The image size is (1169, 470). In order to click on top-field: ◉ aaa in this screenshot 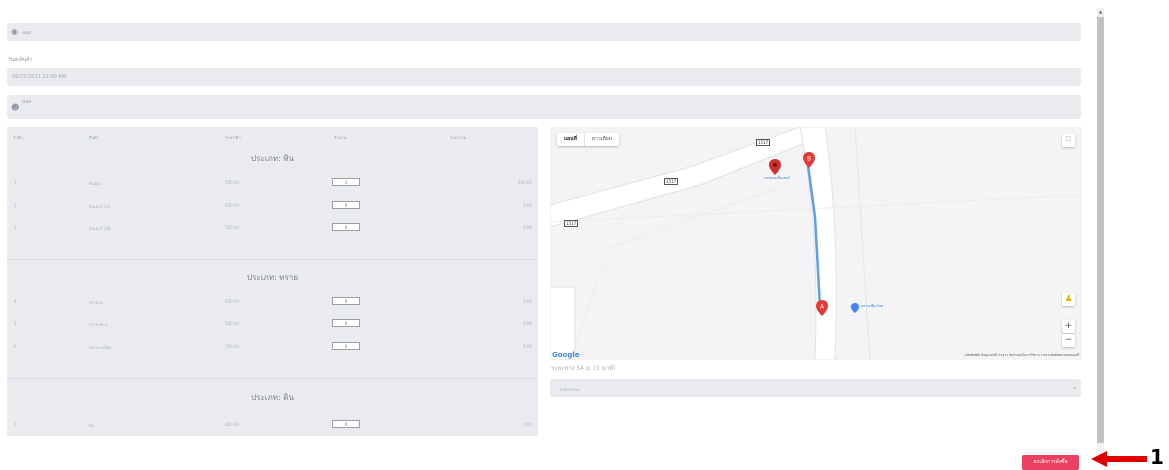, I will do `click(544, 32)`.